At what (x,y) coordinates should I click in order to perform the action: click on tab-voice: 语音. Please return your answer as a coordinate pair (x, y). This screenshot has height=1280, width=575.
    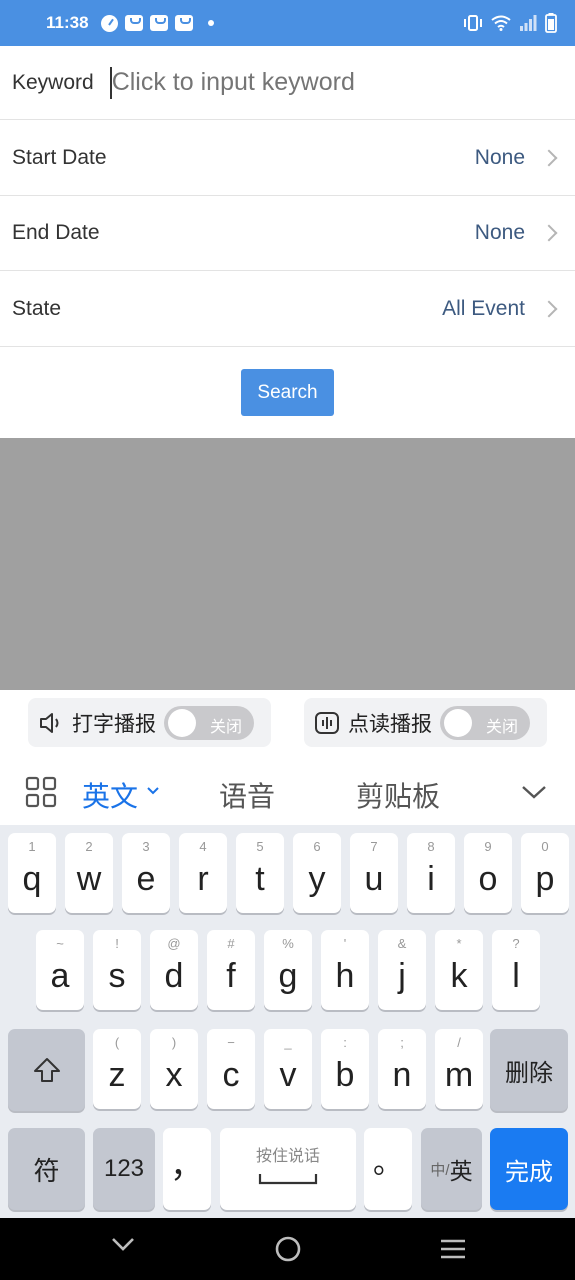
    Looking at the image, I should click on (247, 795).